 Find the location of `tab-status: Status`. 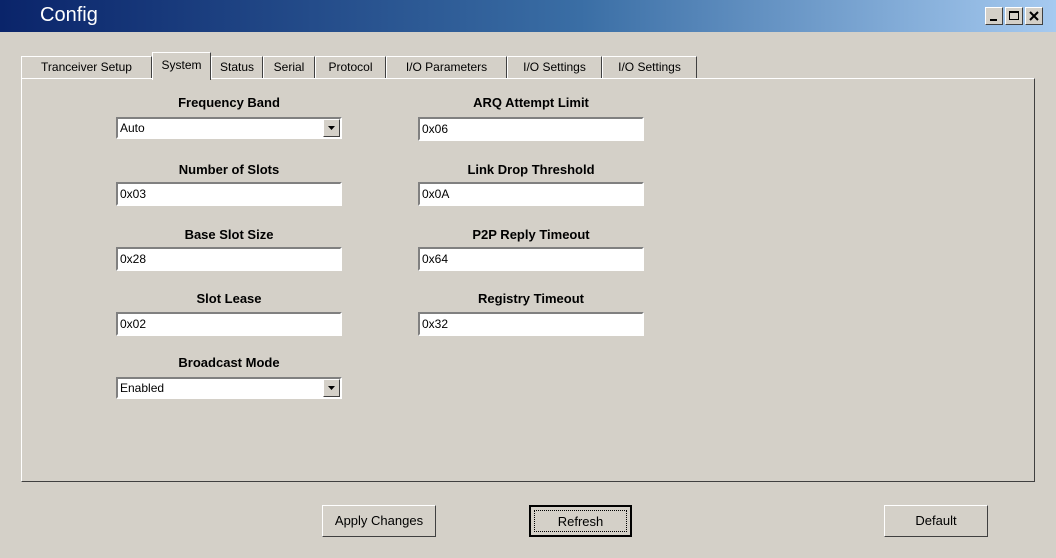

tab-status: Status is located at coordinates (237, 67).